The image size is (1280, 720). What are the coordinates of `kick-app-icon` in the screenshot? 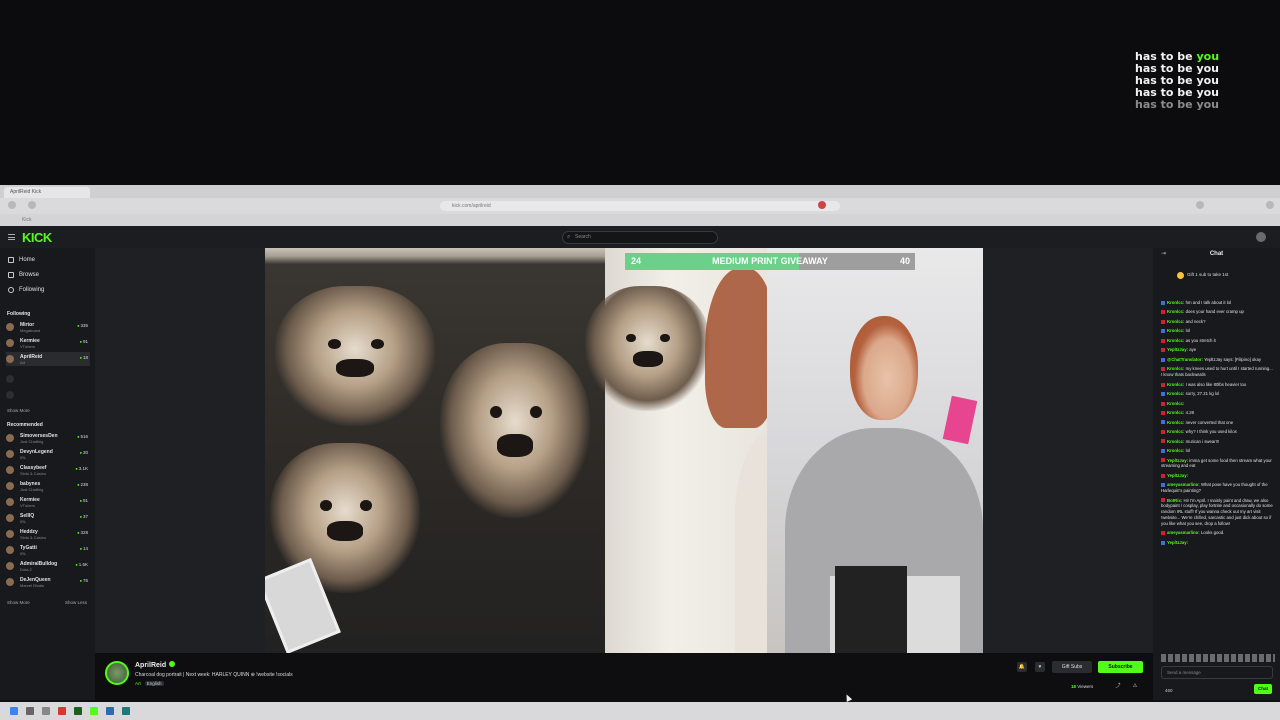 It's located at (94, 711).